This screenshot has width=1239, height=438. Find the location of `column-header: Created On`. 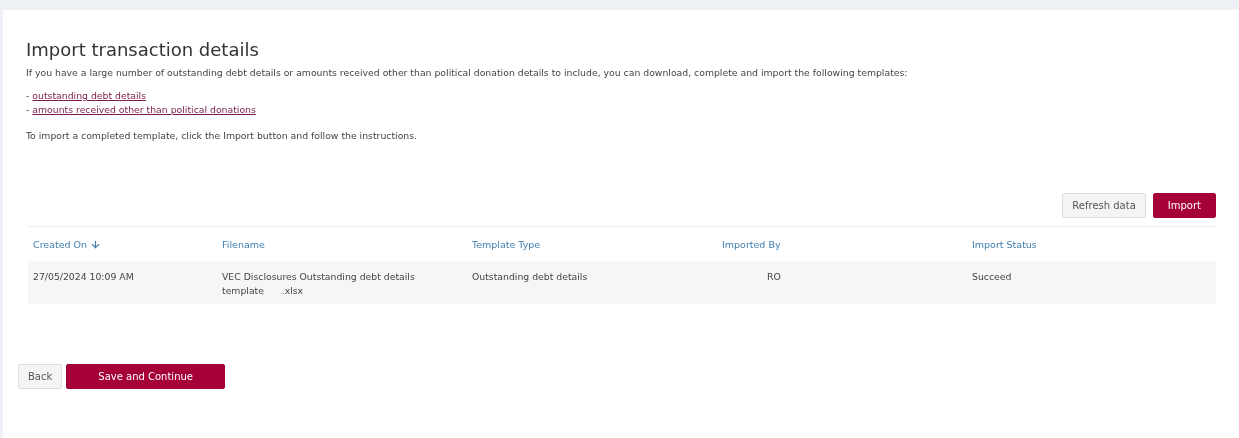

column-header: Created On is located at coordinates (60, 244).